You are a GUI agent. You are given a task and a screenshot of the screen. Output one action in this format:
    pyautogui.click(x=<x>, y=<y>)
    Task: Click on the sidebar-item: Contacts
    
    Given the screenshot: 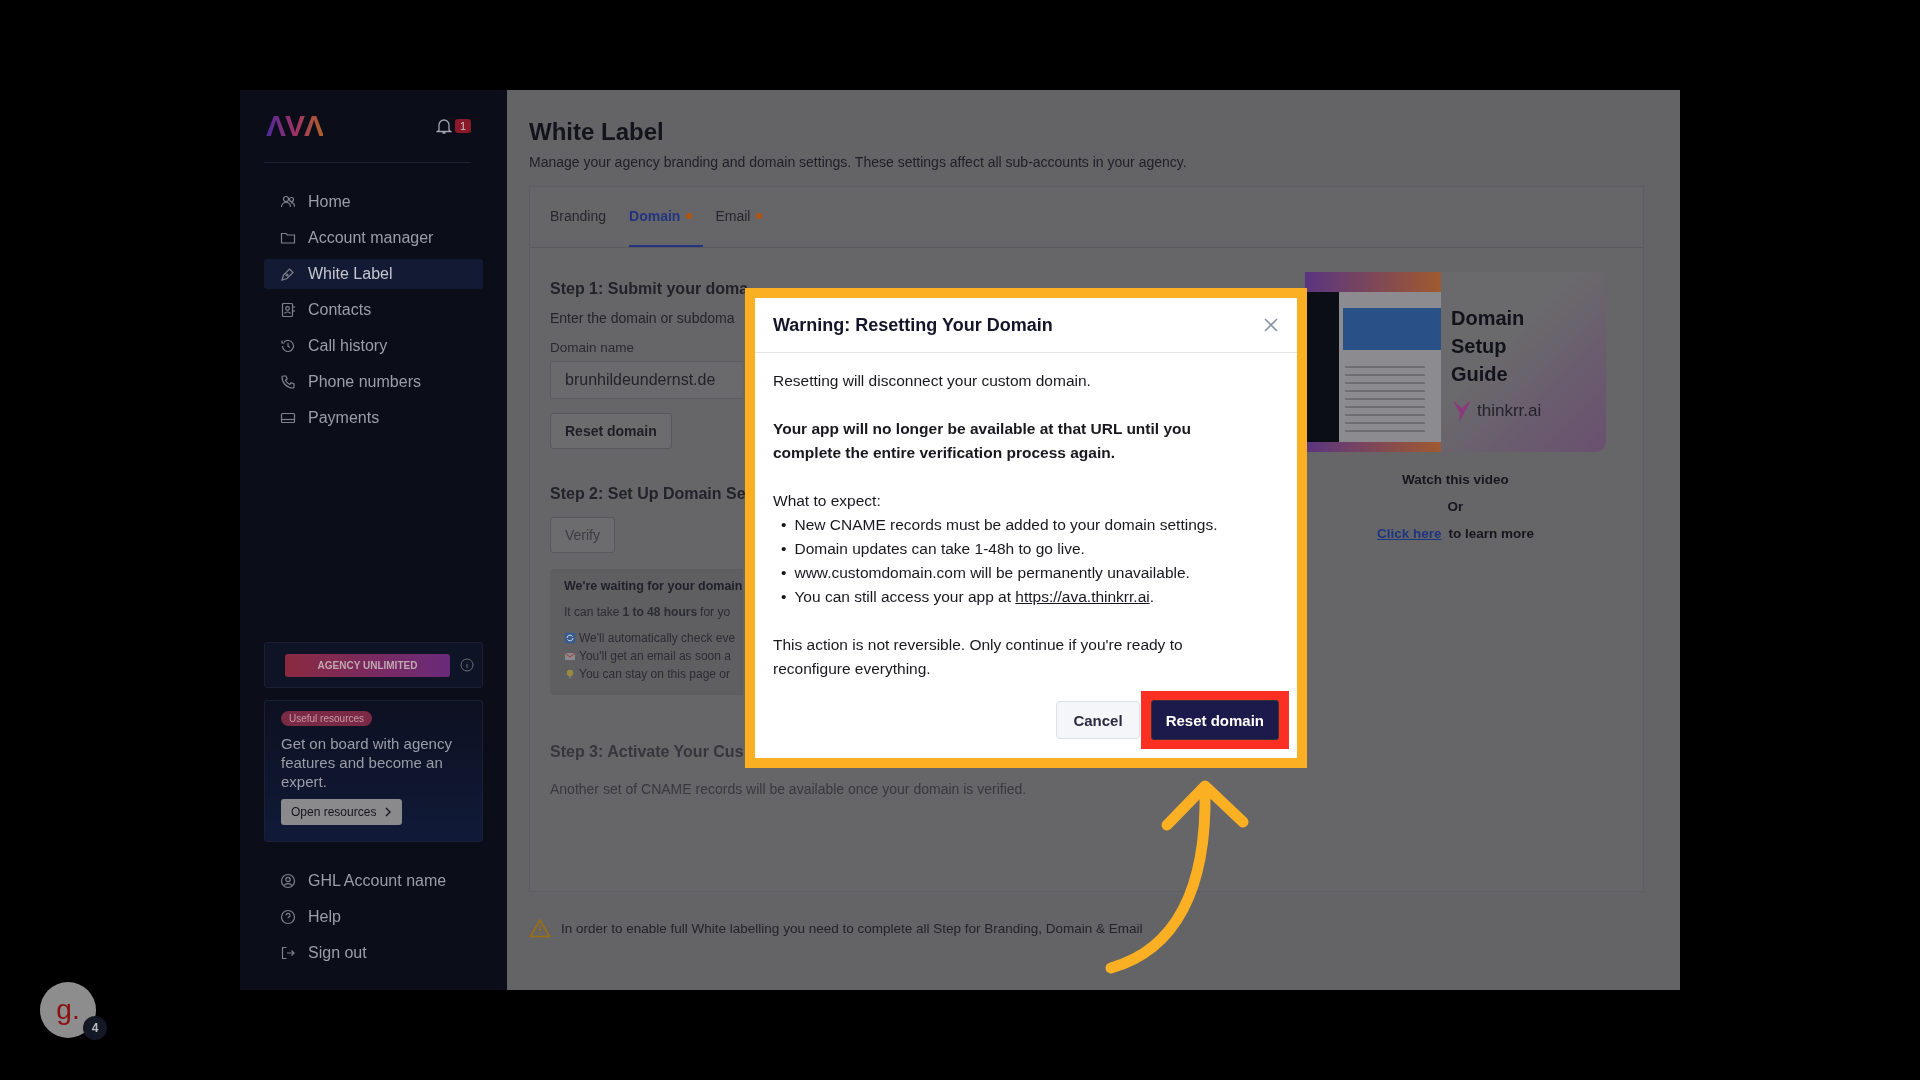 What is the action you would take?
    pyautogui.click(x=373, y=310)
    